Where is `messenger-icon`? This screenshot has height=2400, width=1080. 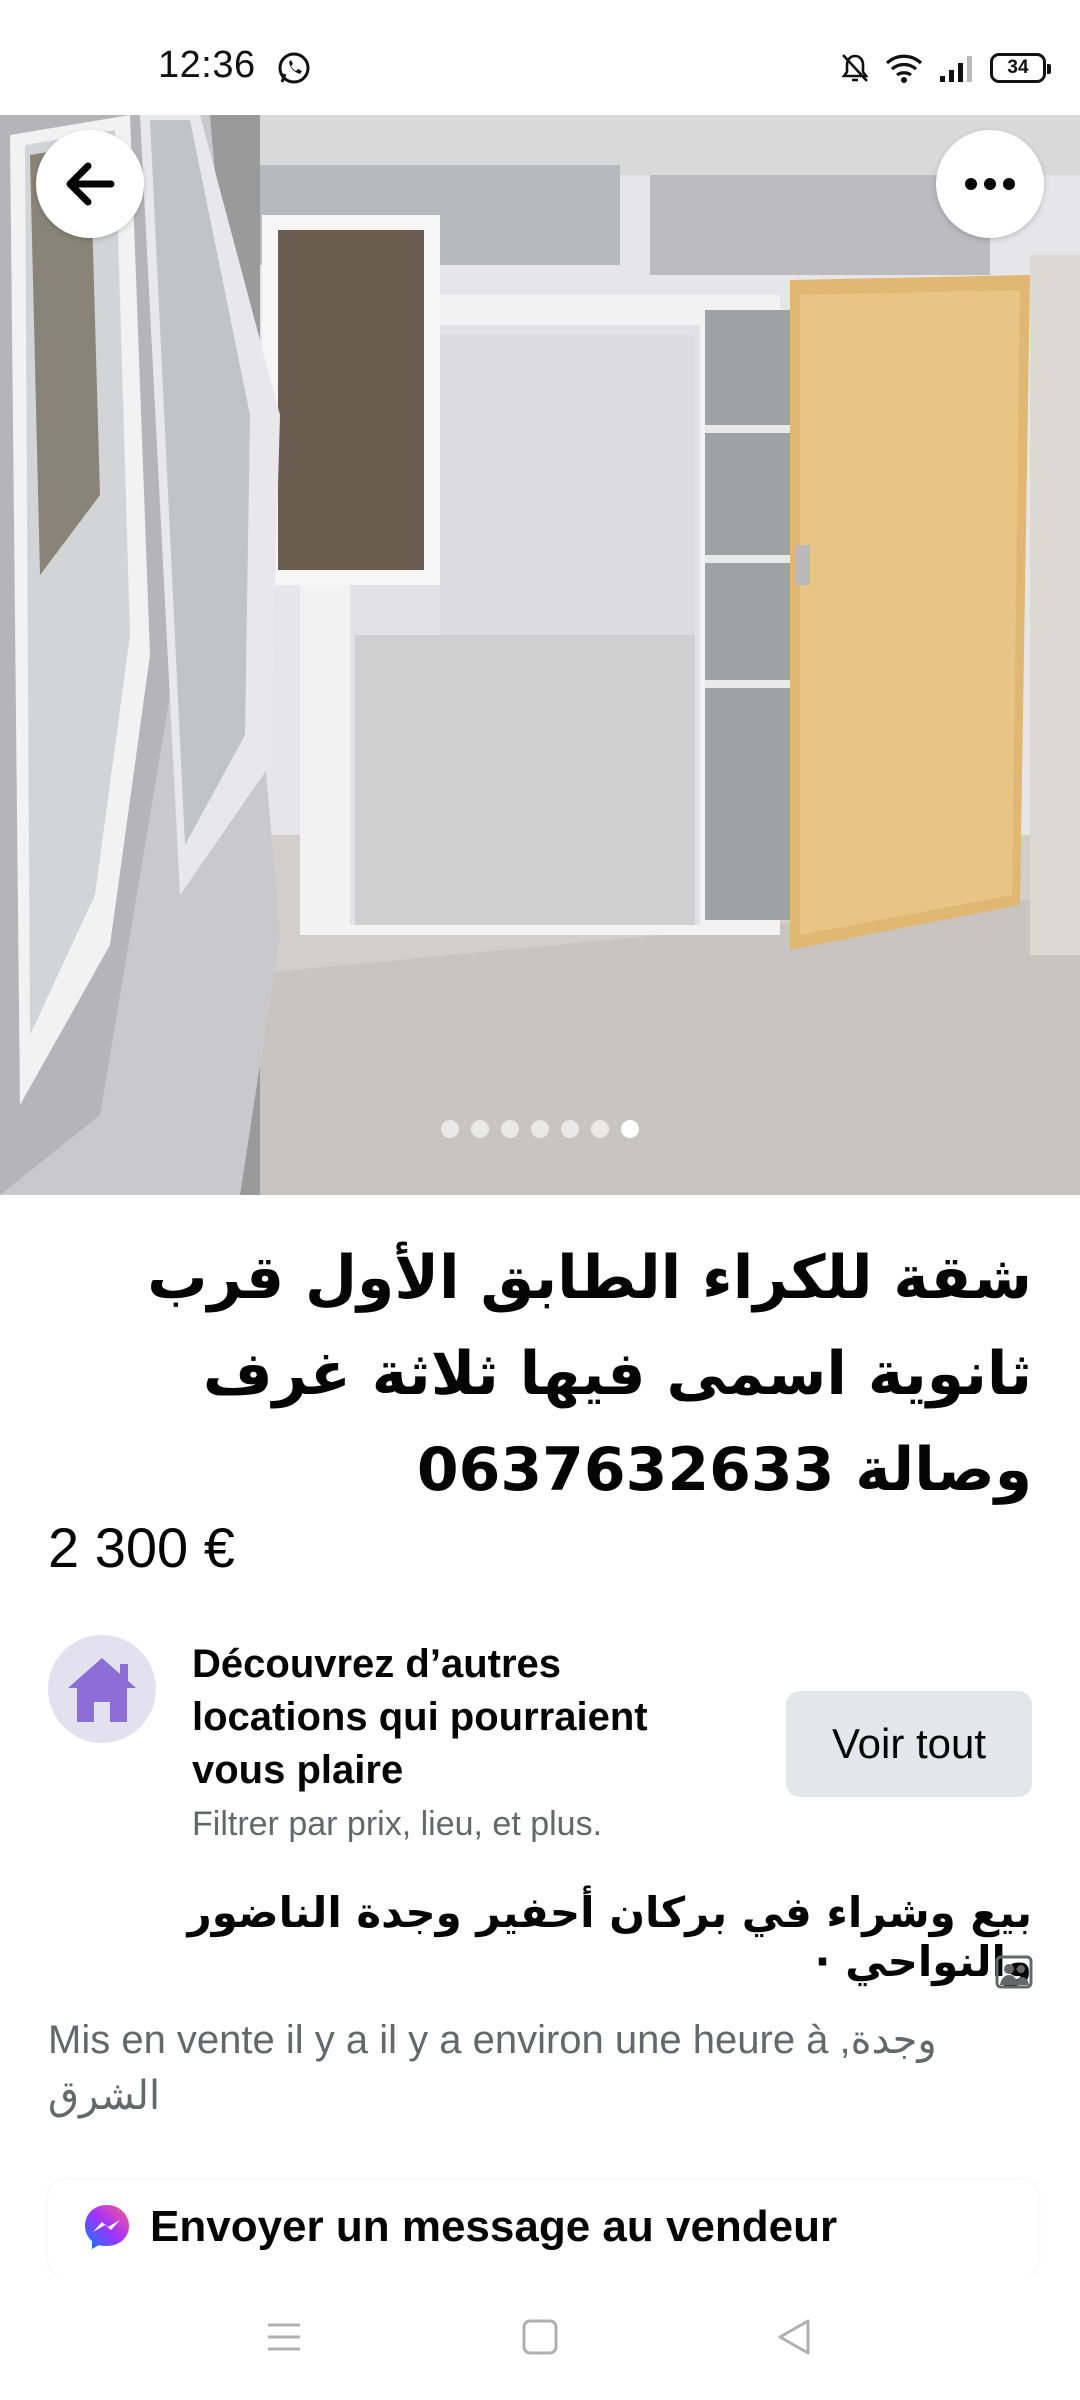 messenger-icon is located at coordinates (107, 2227).